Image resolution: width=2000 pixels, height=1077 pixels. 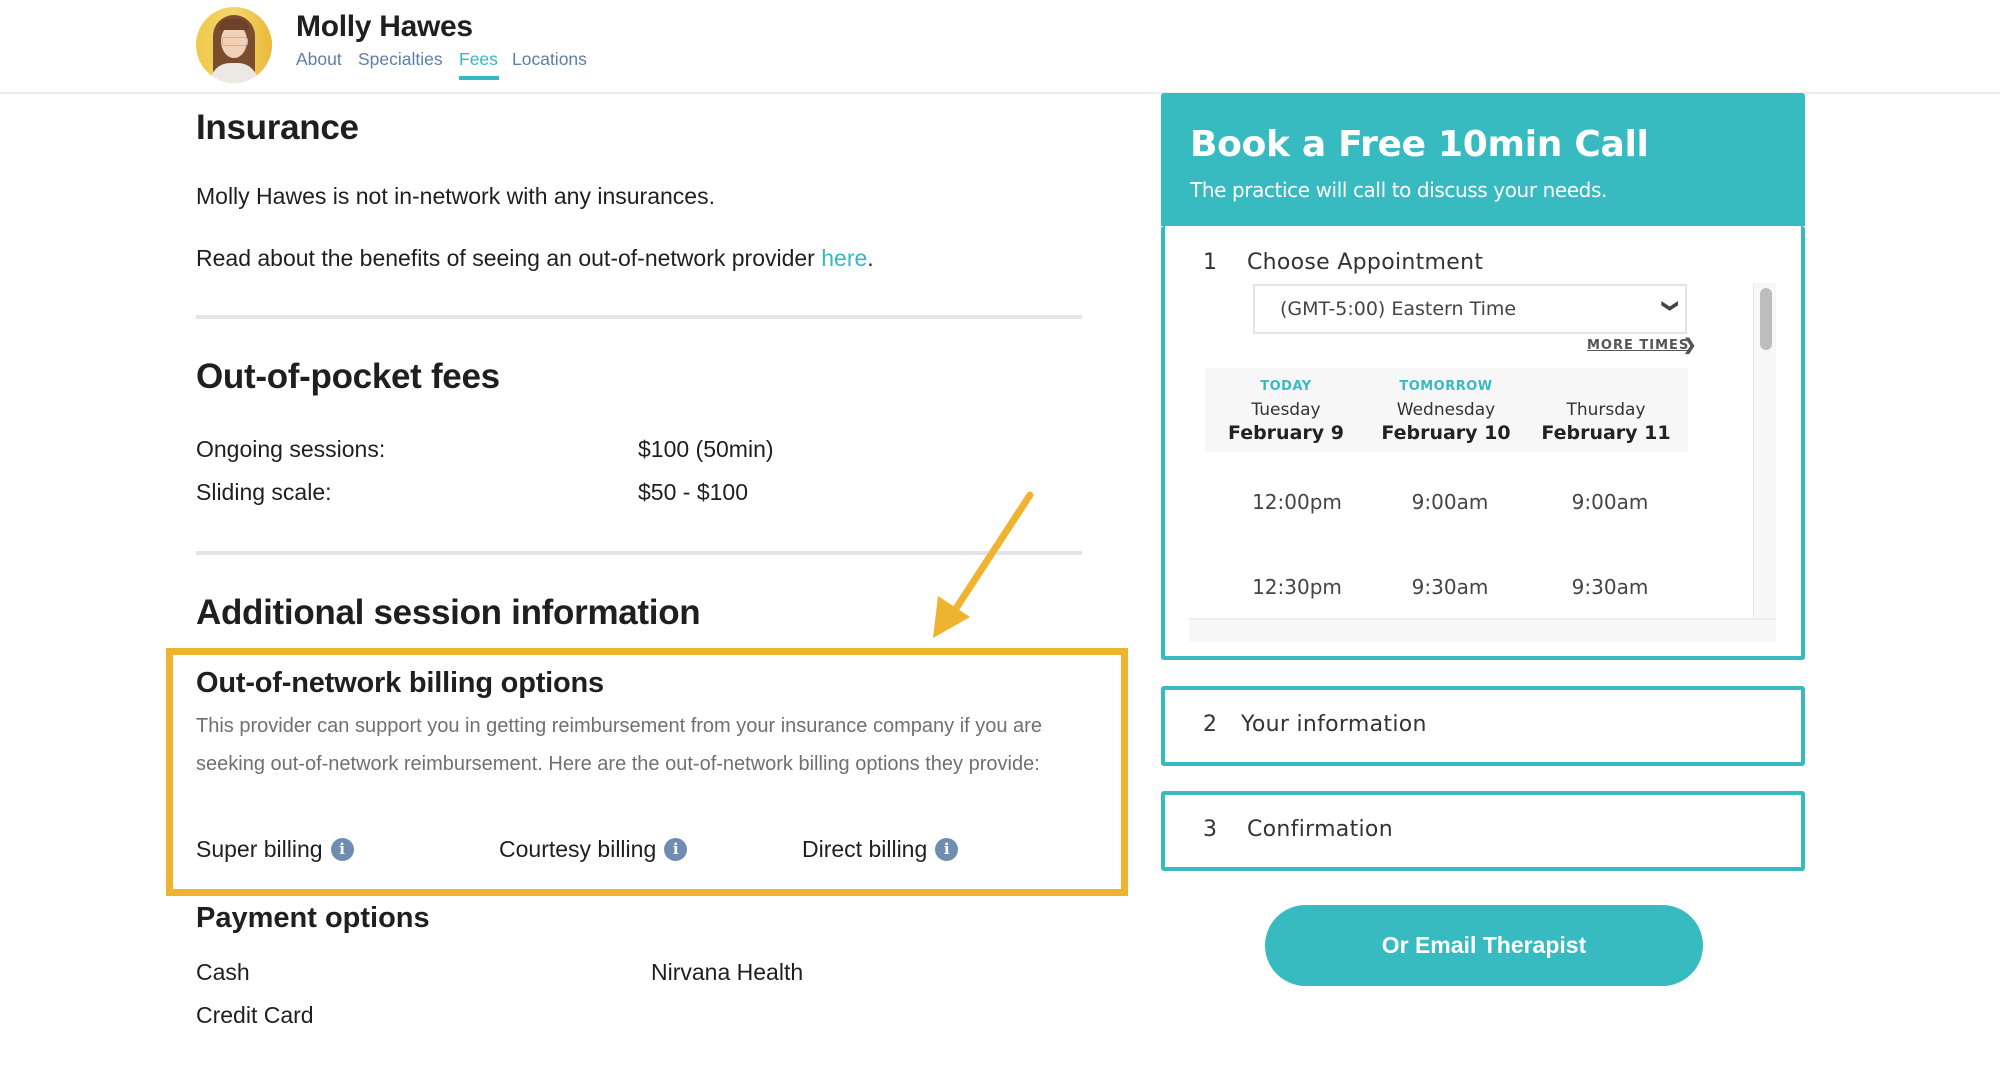 I want to click on email-therapist-button: Or Email Therapist, so click(x=1484, y=945).